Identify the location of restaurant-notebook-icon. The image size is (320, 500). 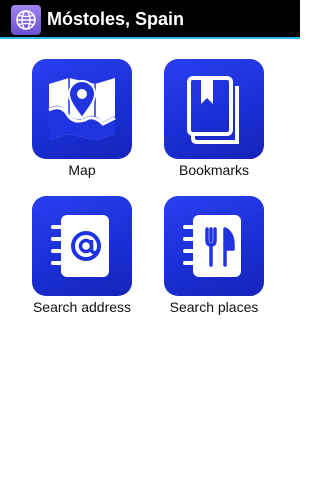
(214, 246).